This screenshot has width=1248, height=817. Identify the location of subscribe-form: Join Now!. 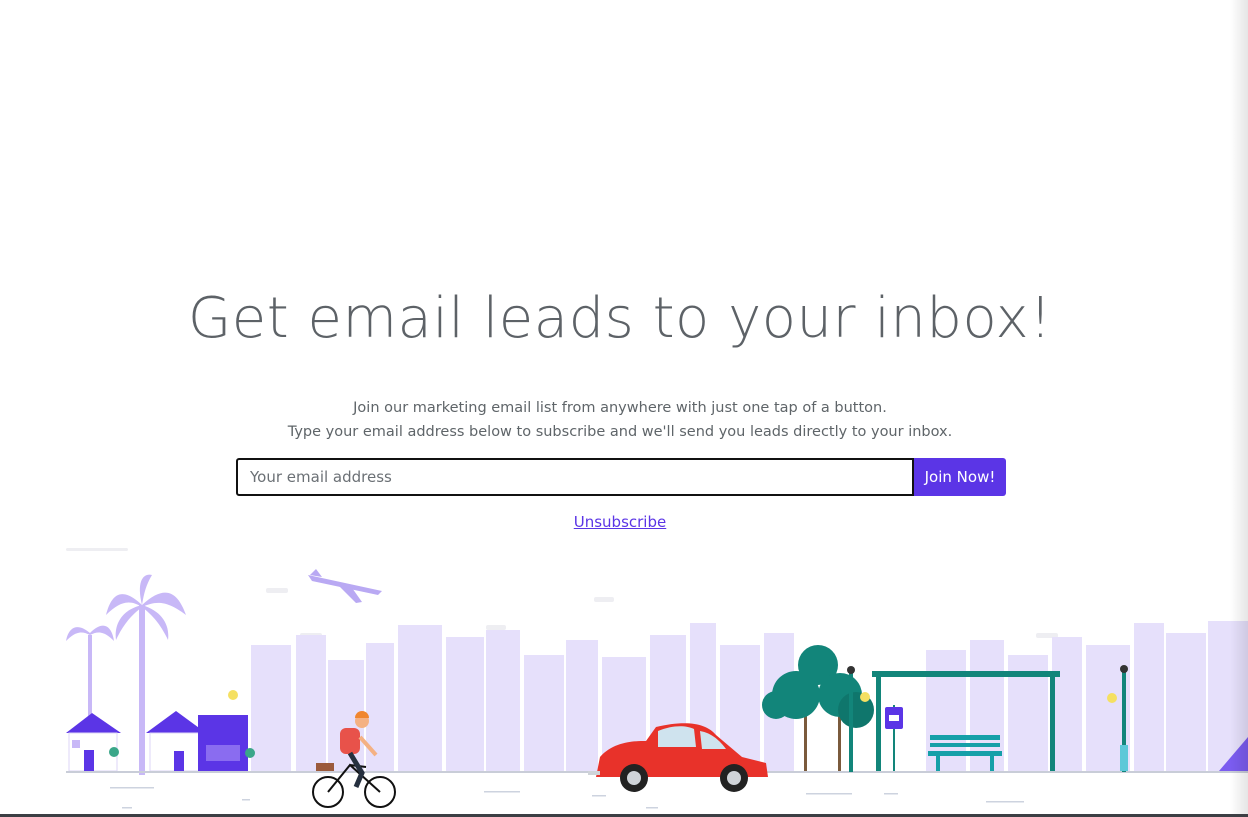
(621, 477).